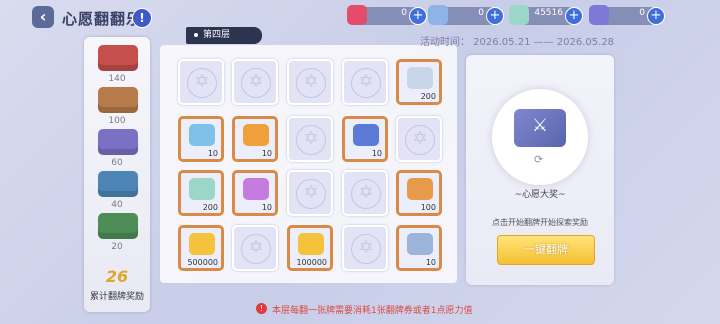  What do you see at coordinates (102, 19) in the screenshot?
I see `page-title: 心愿翻翻乐` at bounding box center [102, 19].